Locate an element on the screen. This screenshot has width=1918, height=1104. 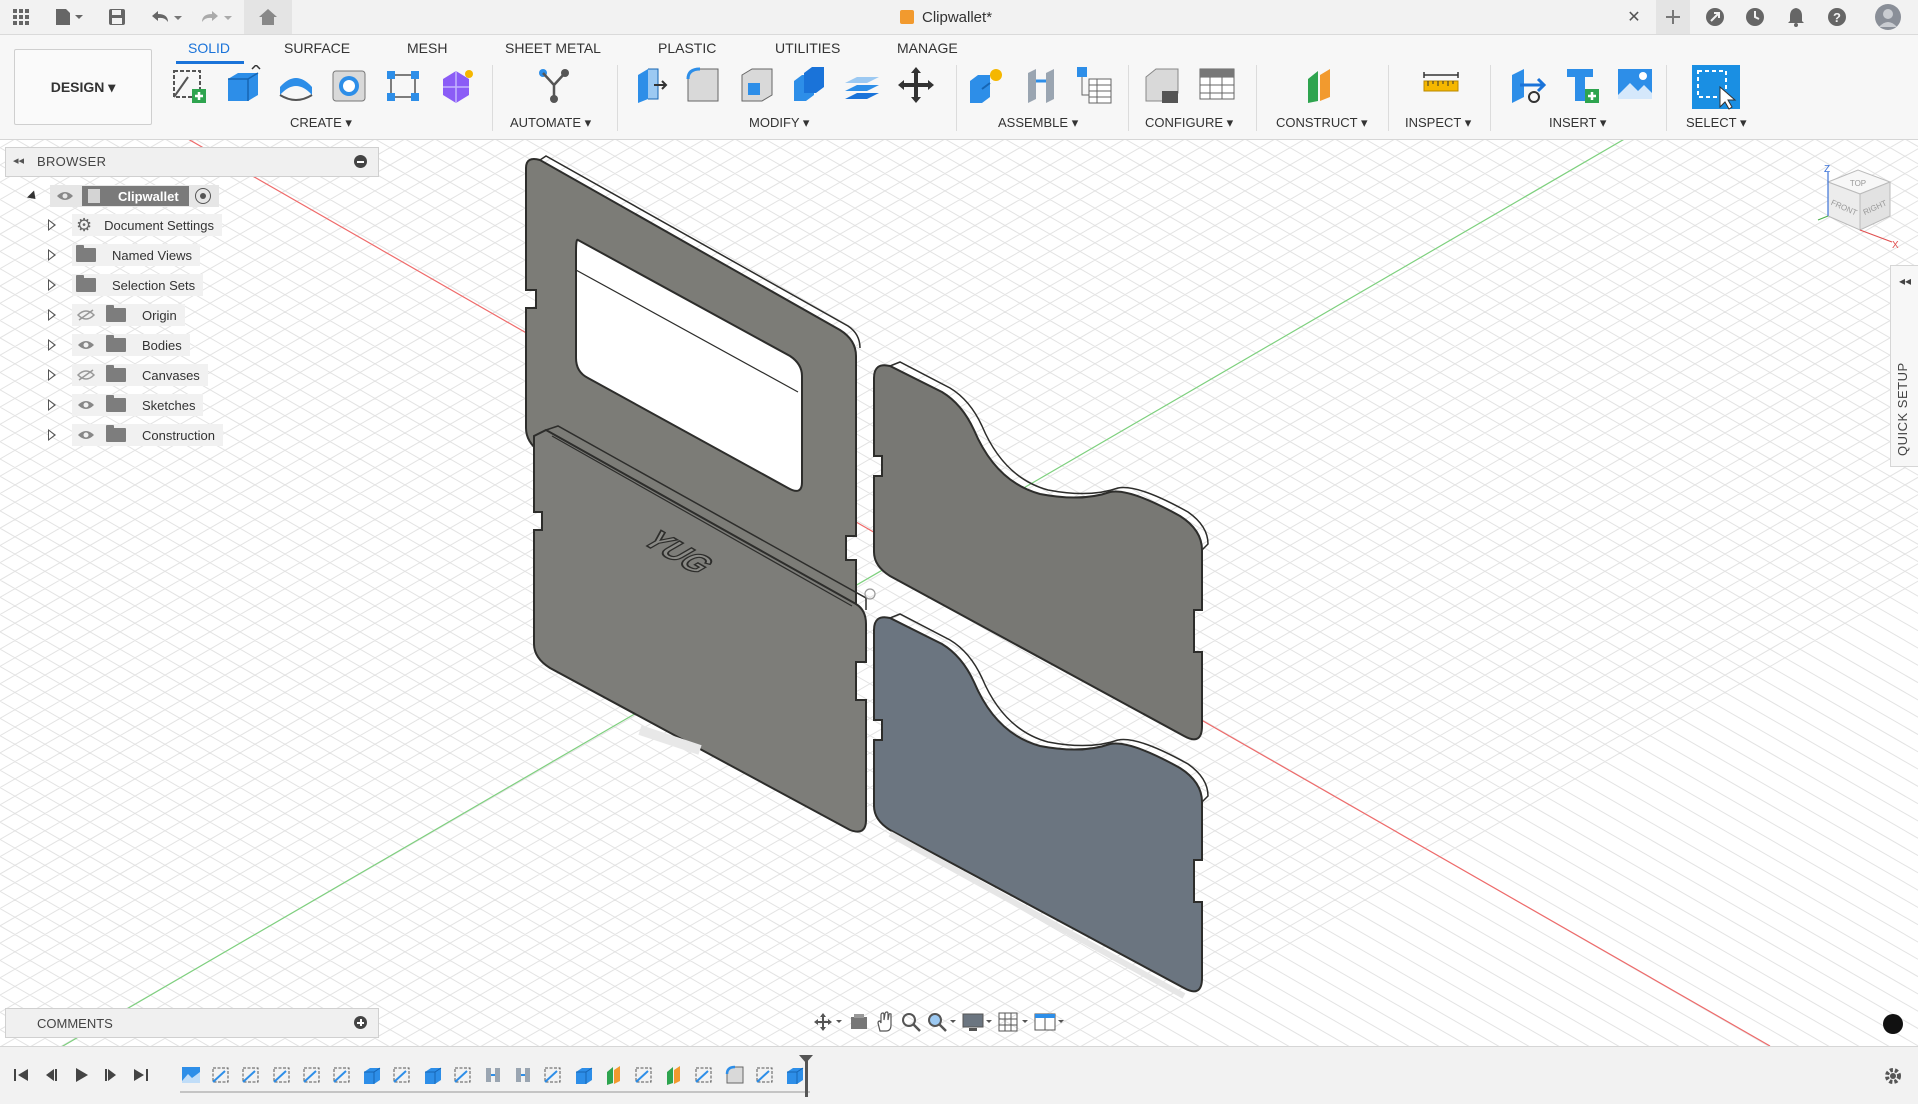
automate-icon is located at coordinates (554, 85).